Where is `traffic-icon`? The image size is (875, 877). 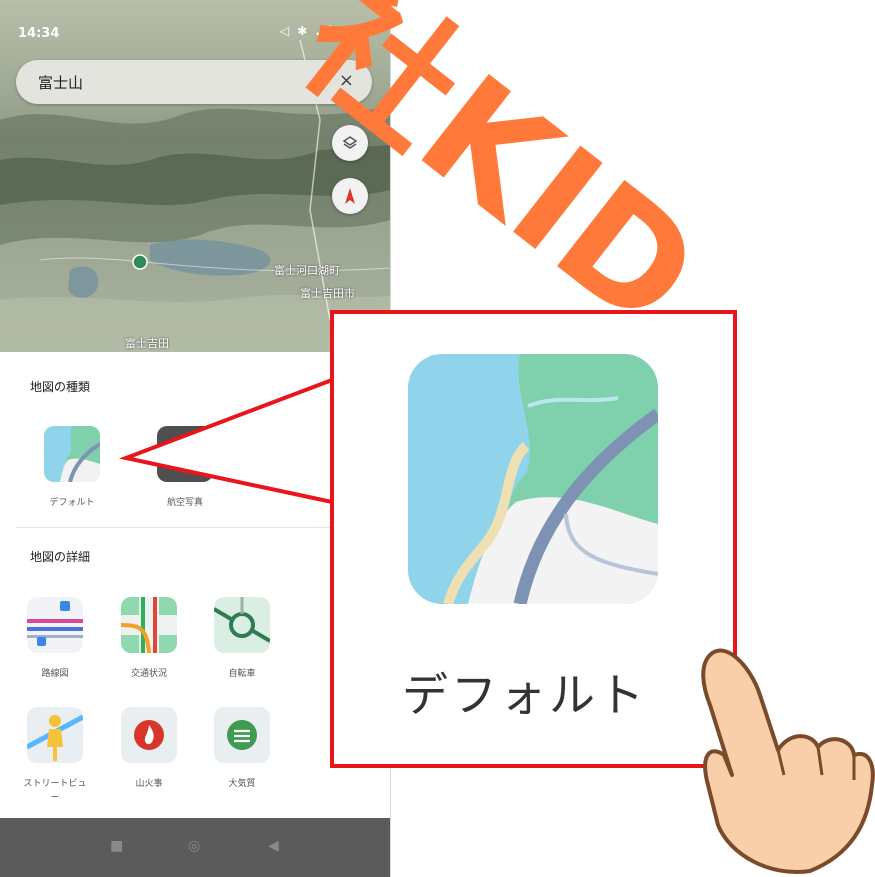
traffic-icon is located at coordinates (149, 625).